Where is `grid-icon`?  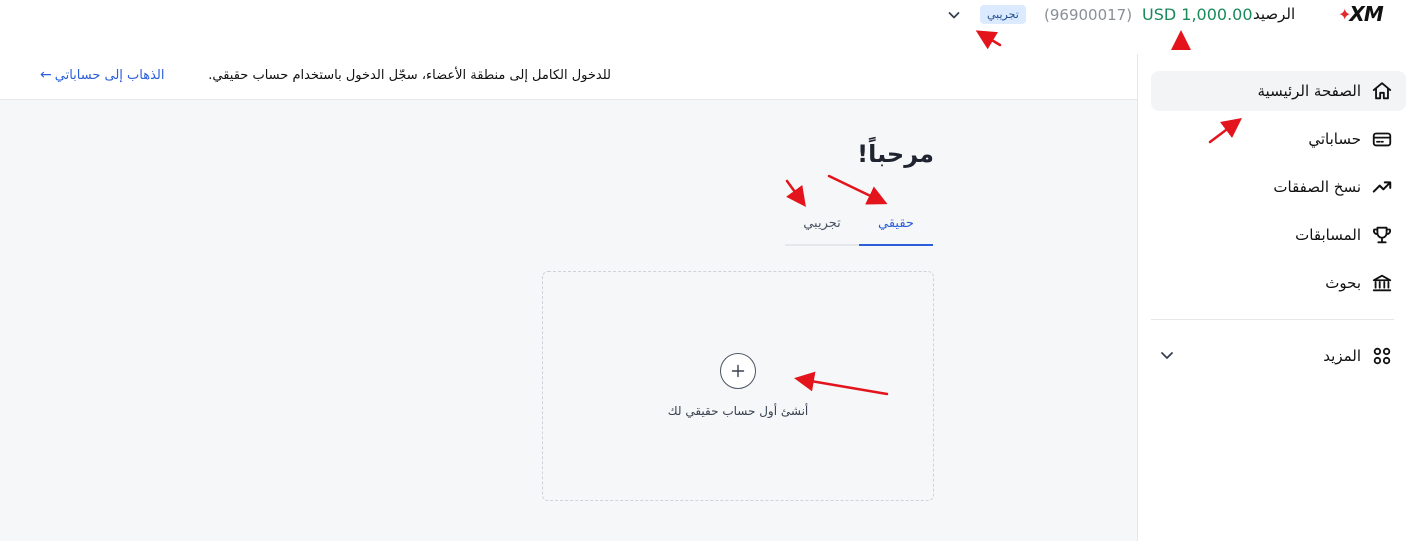 grid-icon is located at coordinates (1382, 356).